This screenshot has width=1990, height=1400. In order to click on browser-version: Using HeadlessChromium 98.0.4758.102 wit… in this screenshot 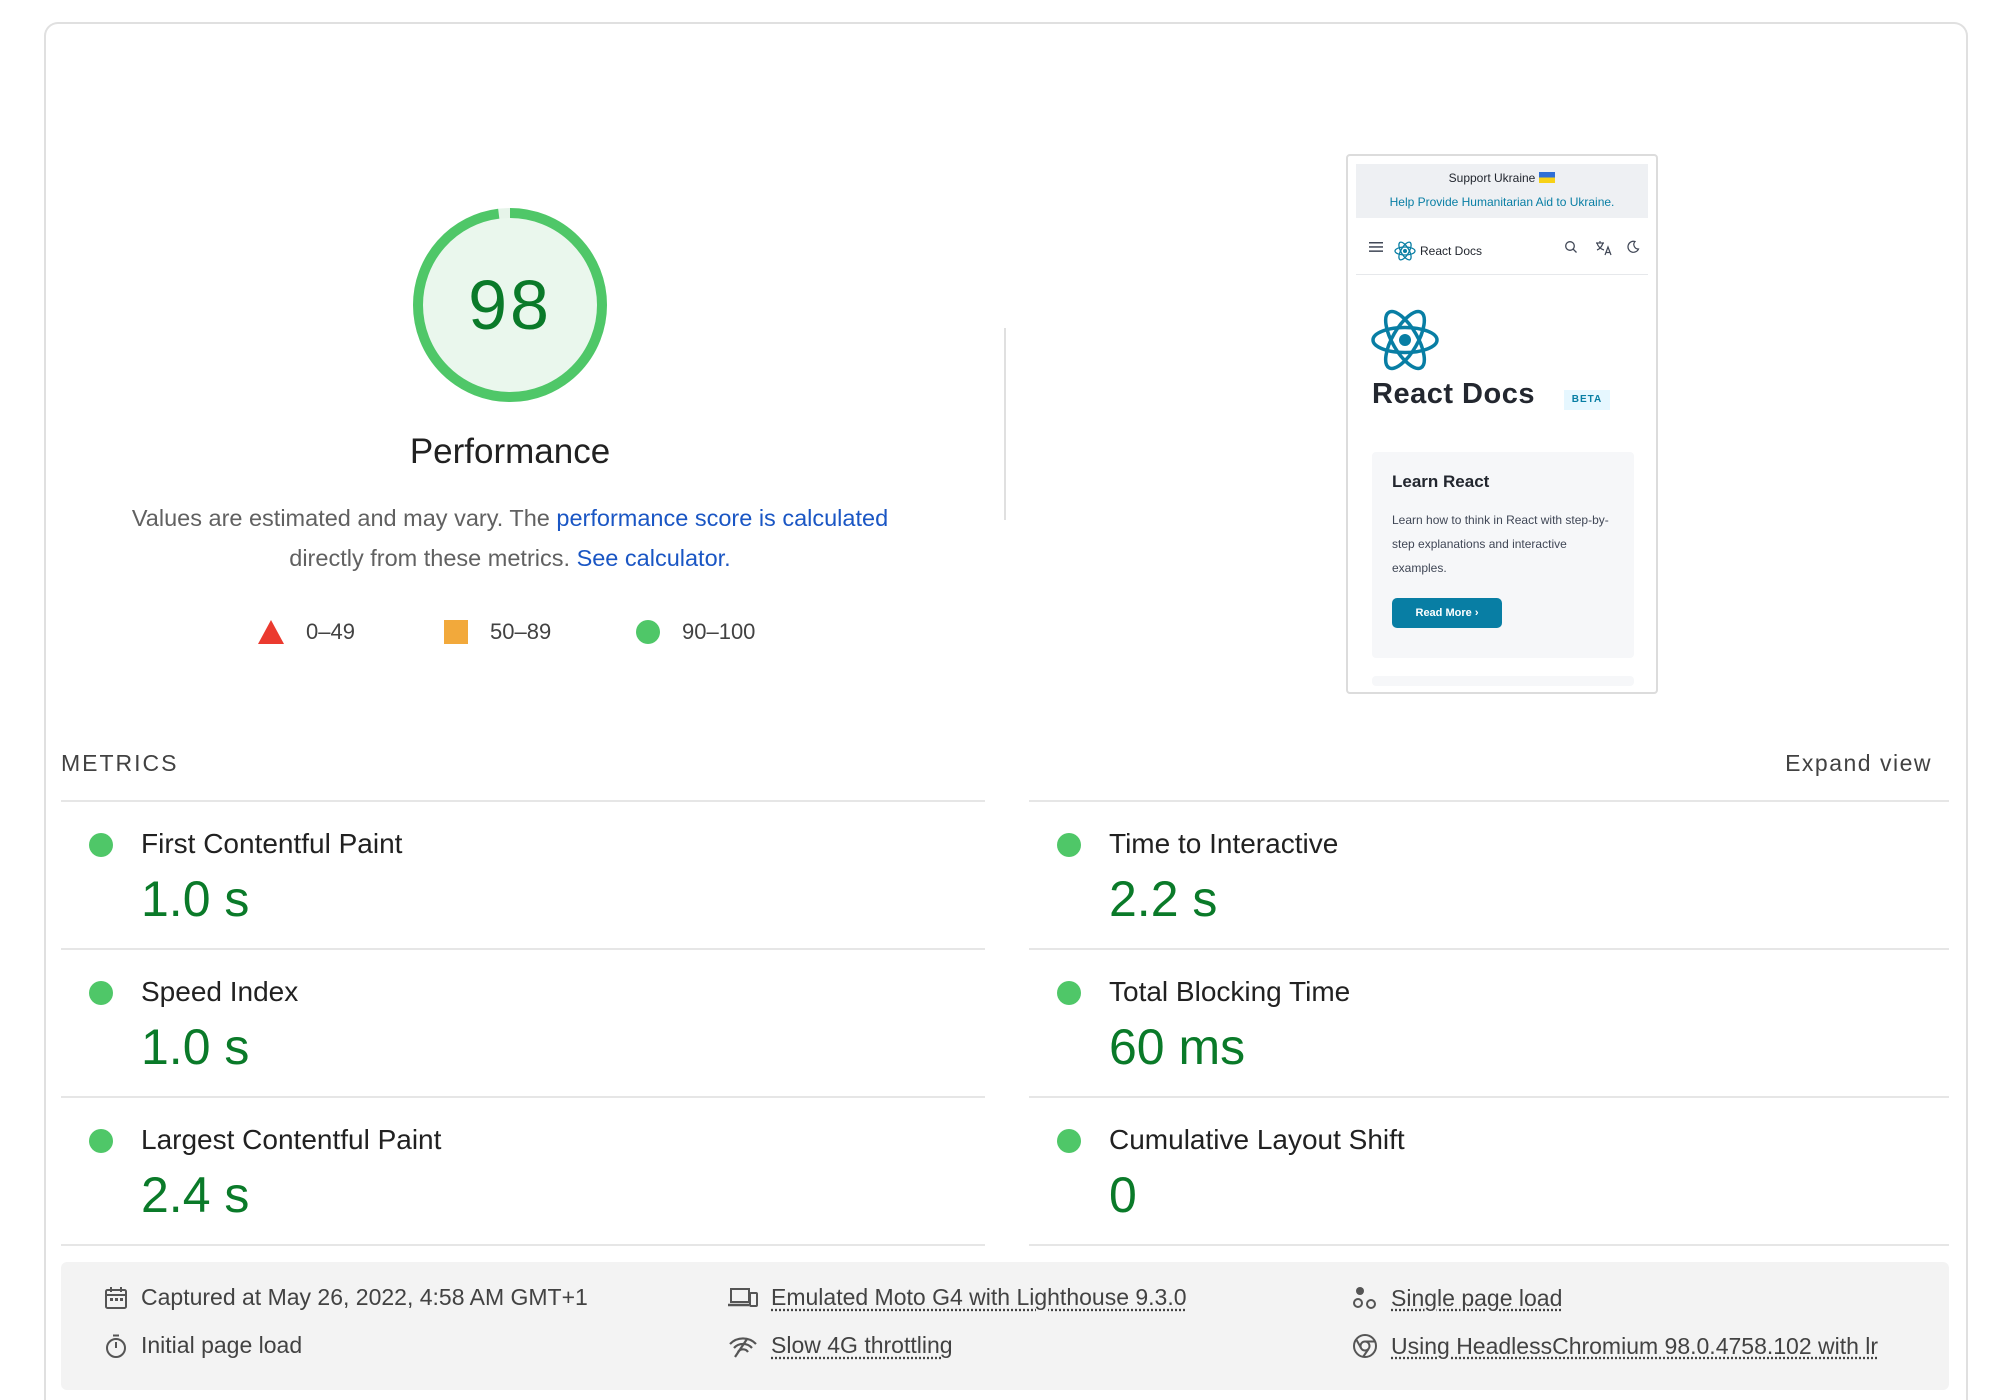, I will do `click(1631, 1346)`.